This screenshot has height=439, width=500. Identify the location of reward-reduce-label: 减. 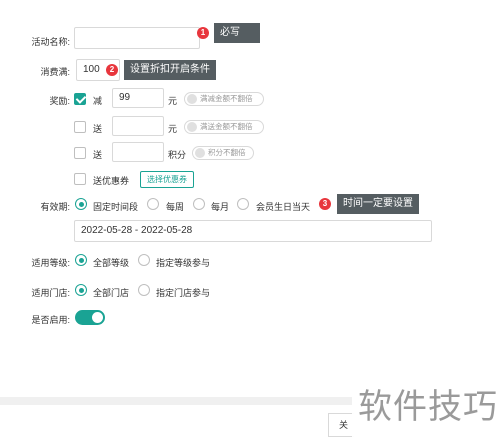
(98, 101).